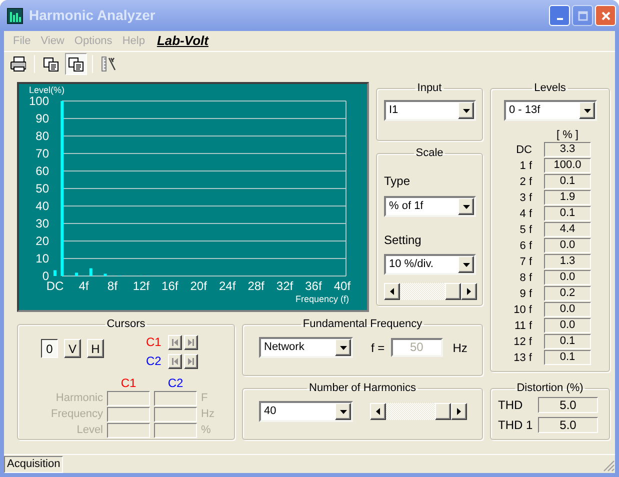 The width and height of the screenshot is (619, 477). I want to click on cursor-label: C1, so click(154, 342).